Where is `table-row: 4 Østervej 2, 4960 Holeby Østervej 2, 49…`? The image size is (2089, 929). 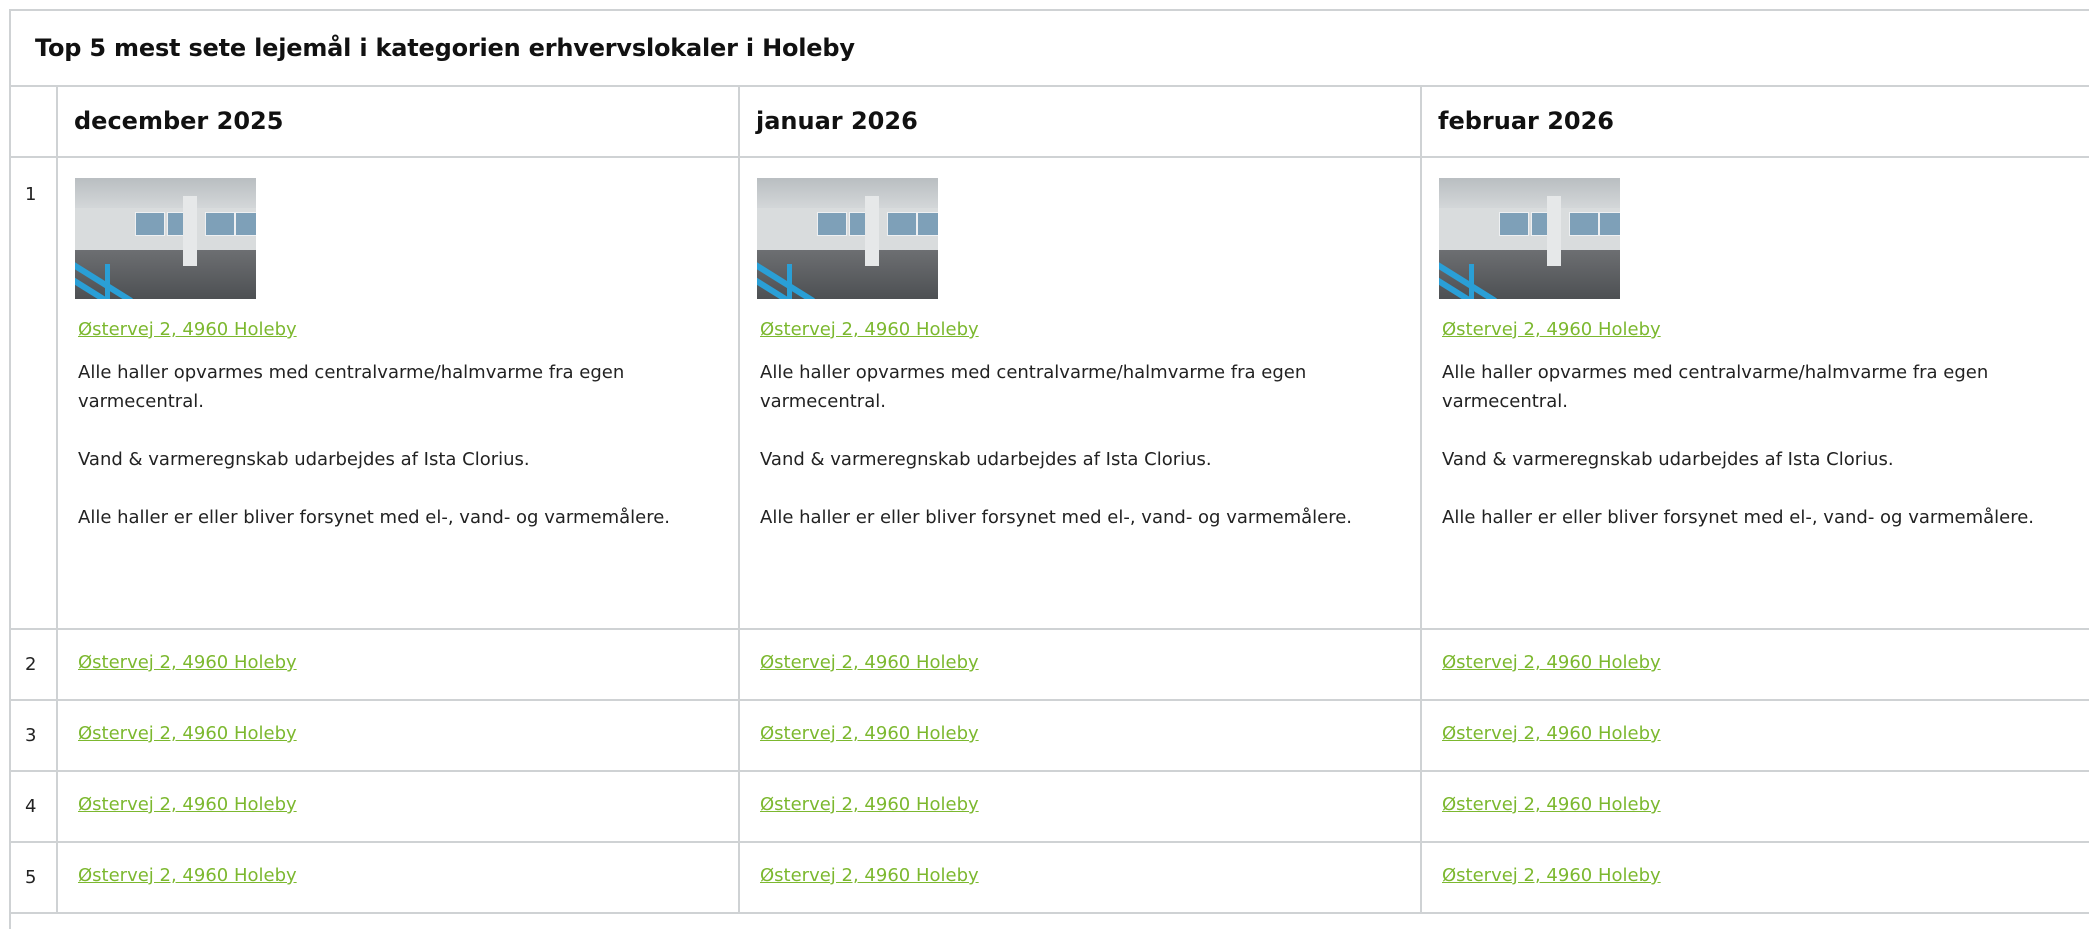
table-row: 4 Østervej 2, 4960 Holeby Østervej 2, 49… is located at coordinates (1050, 807).